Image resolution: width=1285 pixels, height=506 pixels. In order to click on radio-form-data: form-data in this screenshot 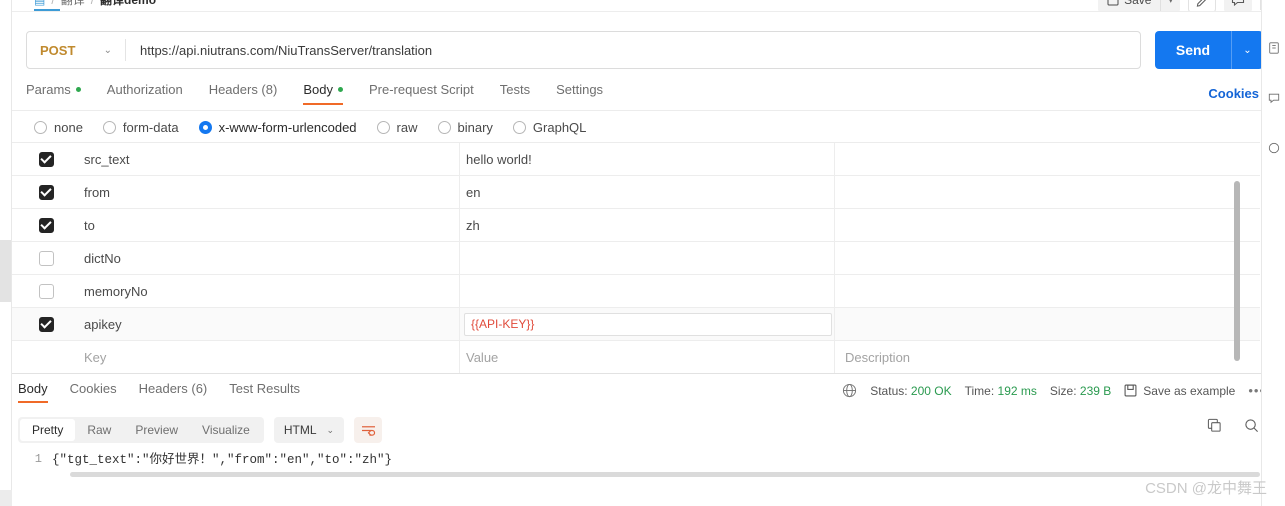, I will do `click(140, 127)`.